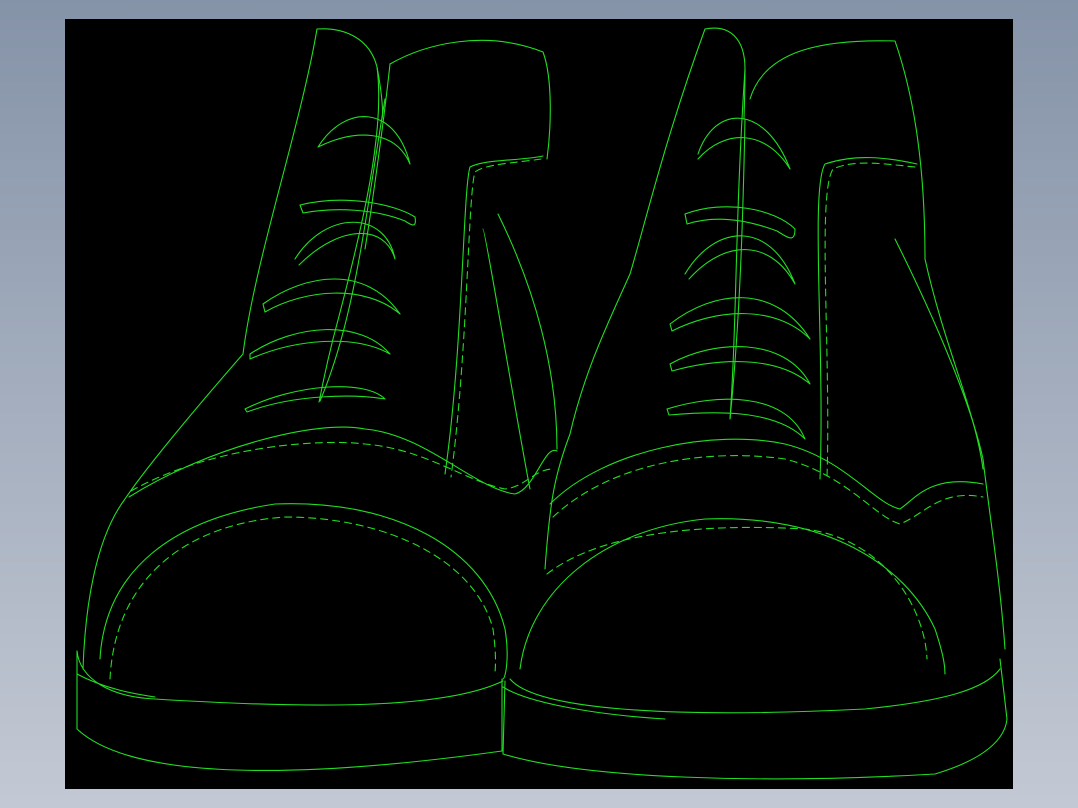 This screenshot has width=1078, height=808. I want to click on left-boot-back-collar, so click(470, 99).